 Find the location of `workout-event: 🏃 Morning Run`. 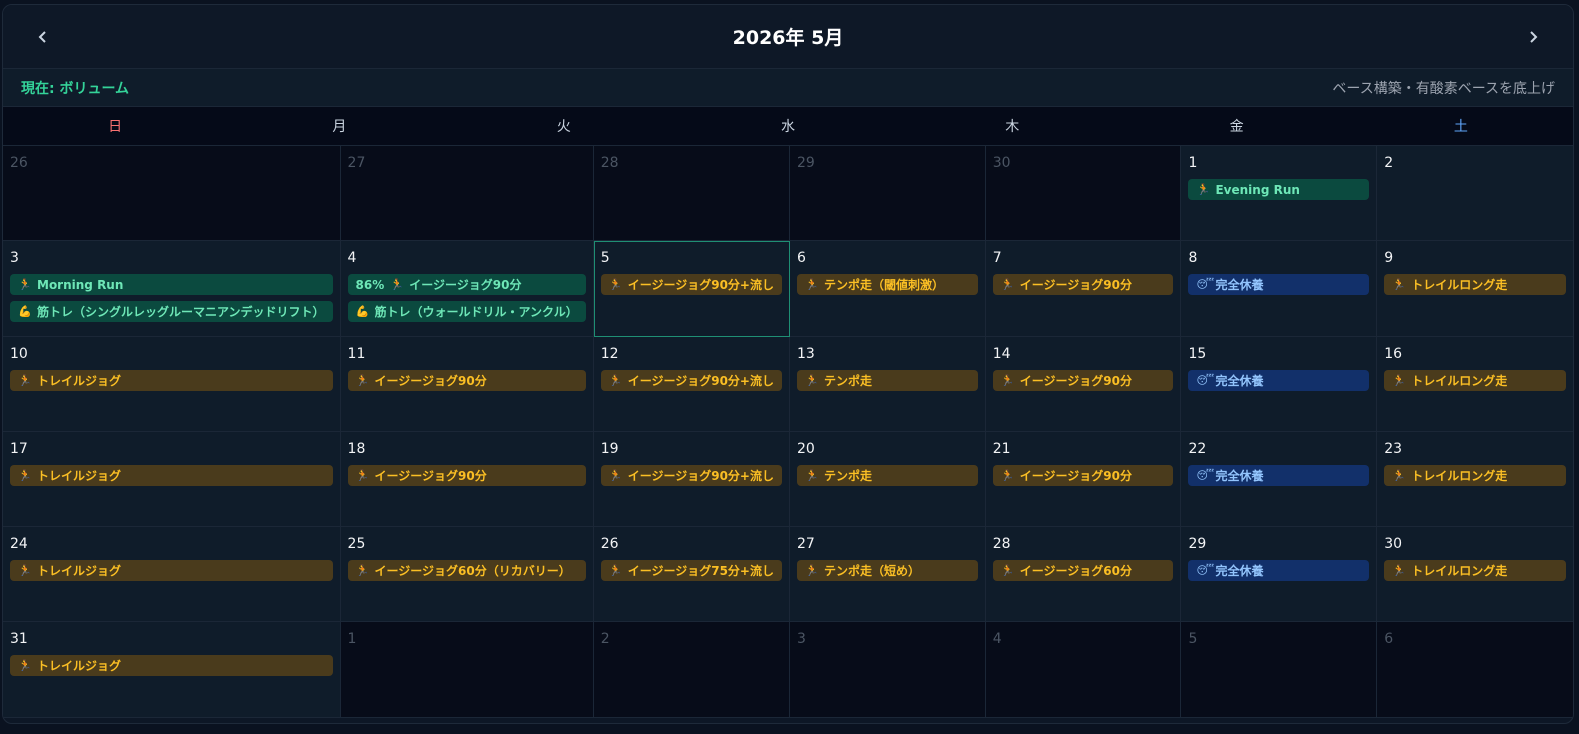

workout-event: 🏃 Morning Run is located at coordinates (171, 285).